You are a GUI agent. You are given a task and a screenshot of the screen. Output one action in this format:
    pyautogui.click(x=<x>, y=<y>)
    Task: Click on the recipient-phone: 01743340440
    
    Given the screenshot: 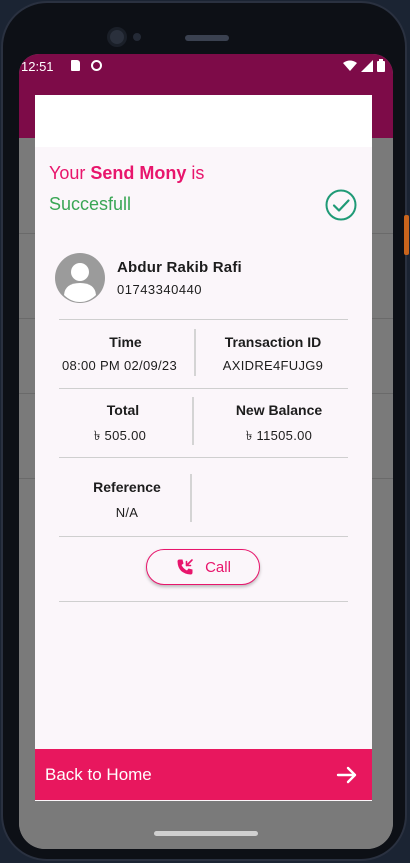 What is the action you would take?
    pyautogui.click(x=160, y=289)
    